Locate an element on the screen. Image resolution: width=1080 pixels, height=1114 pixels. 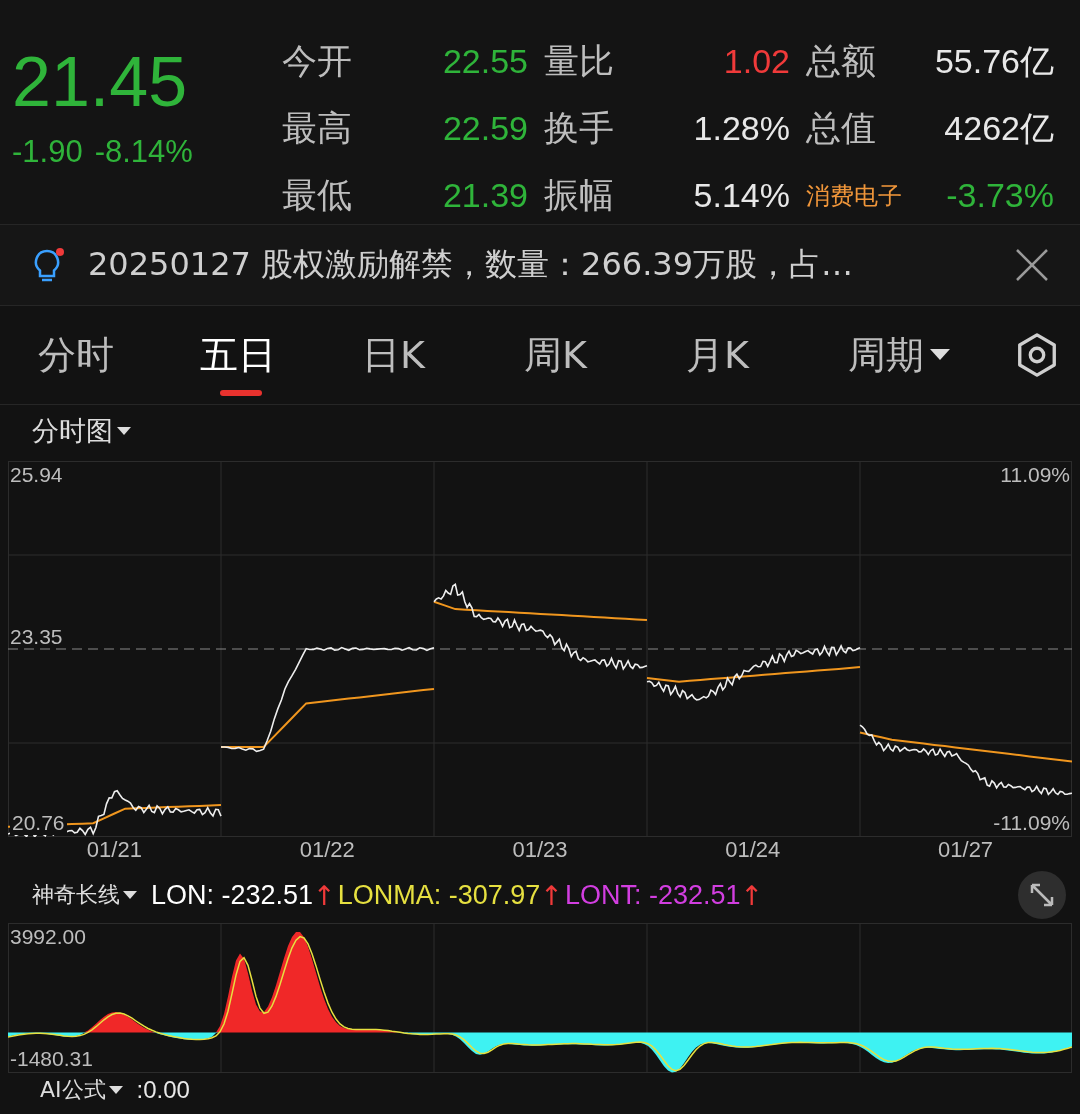
stat-value: 22.55 is located at coordinates (485, 61).